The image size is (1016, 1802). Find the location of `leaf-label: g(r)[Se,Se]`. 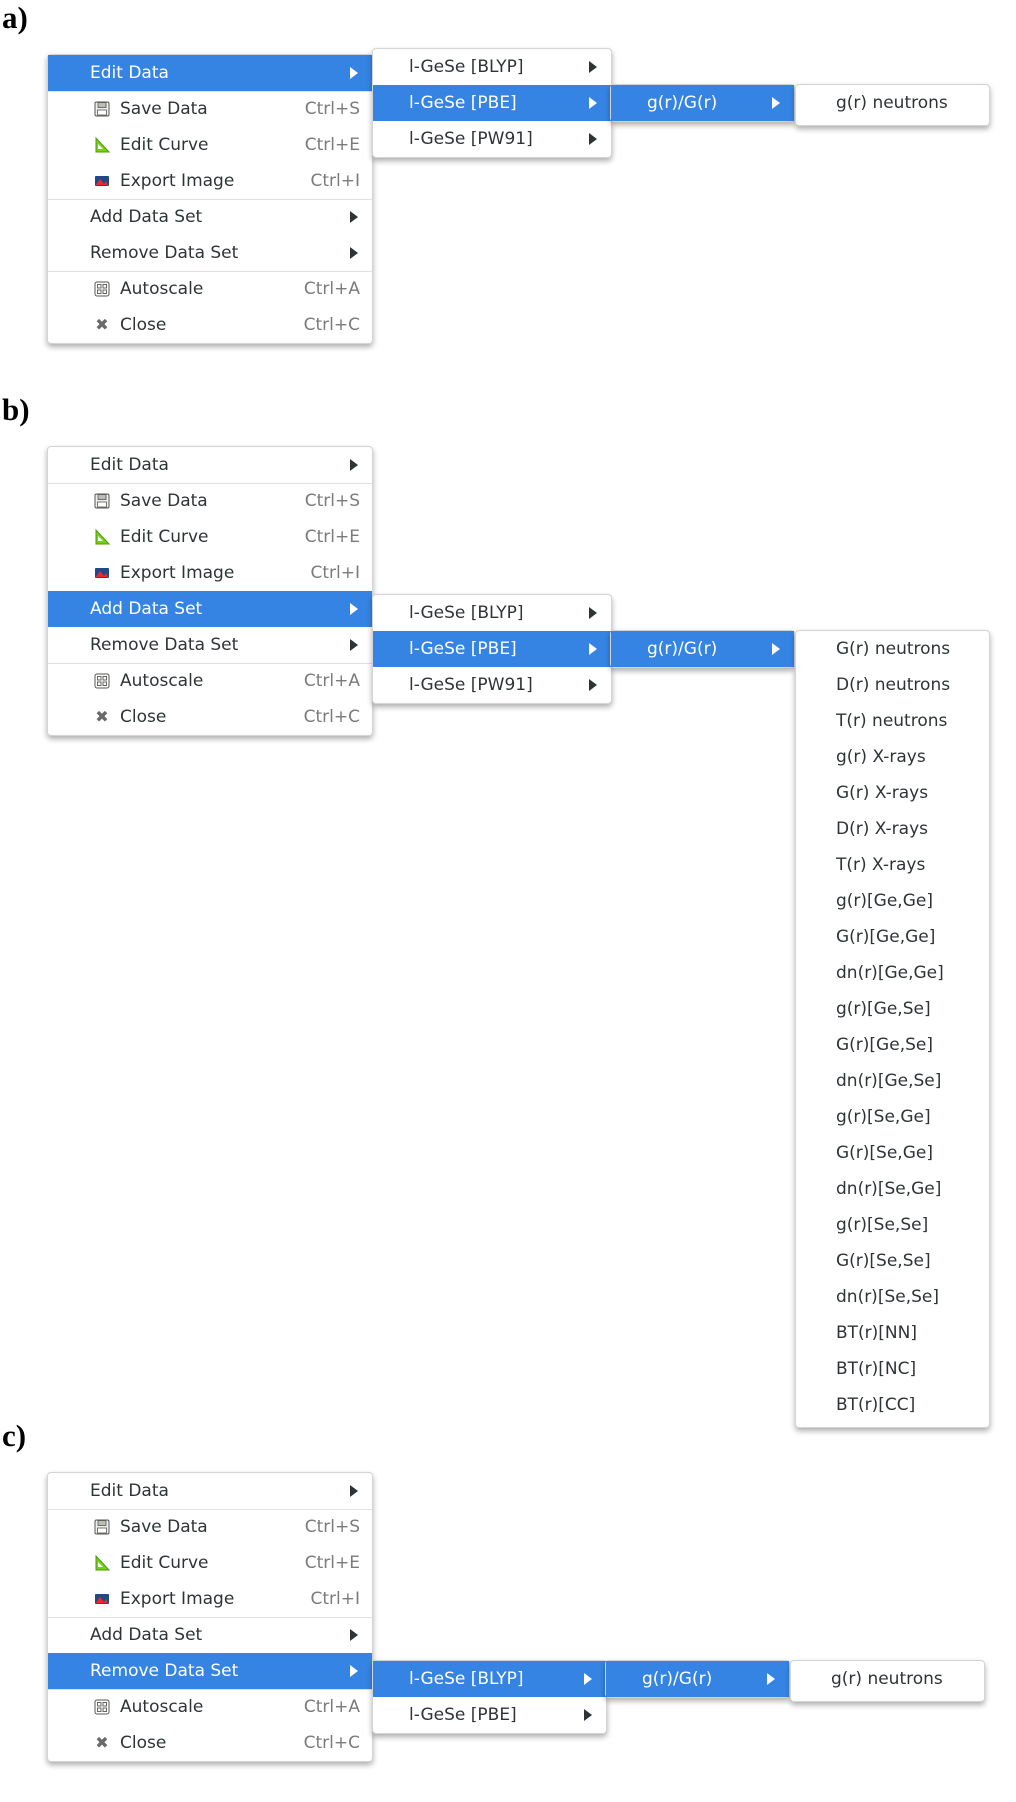

leaf-label: g(r)[Se,Se] is located at coordinates (882, 1225).